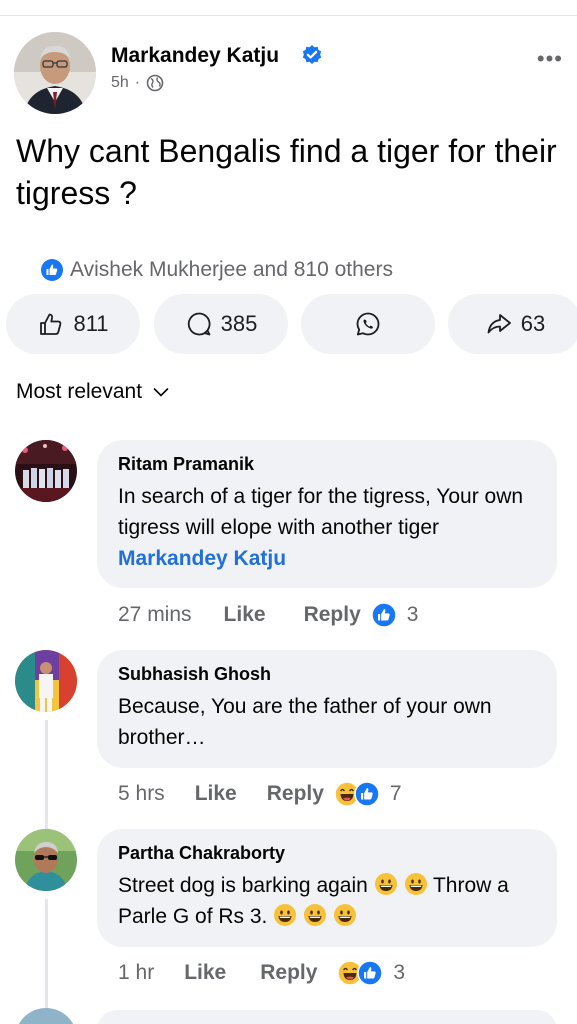  Describe the element at coordinates (395, 793) in the screenshot. I see `comment-reaction-count: 7` at that location.